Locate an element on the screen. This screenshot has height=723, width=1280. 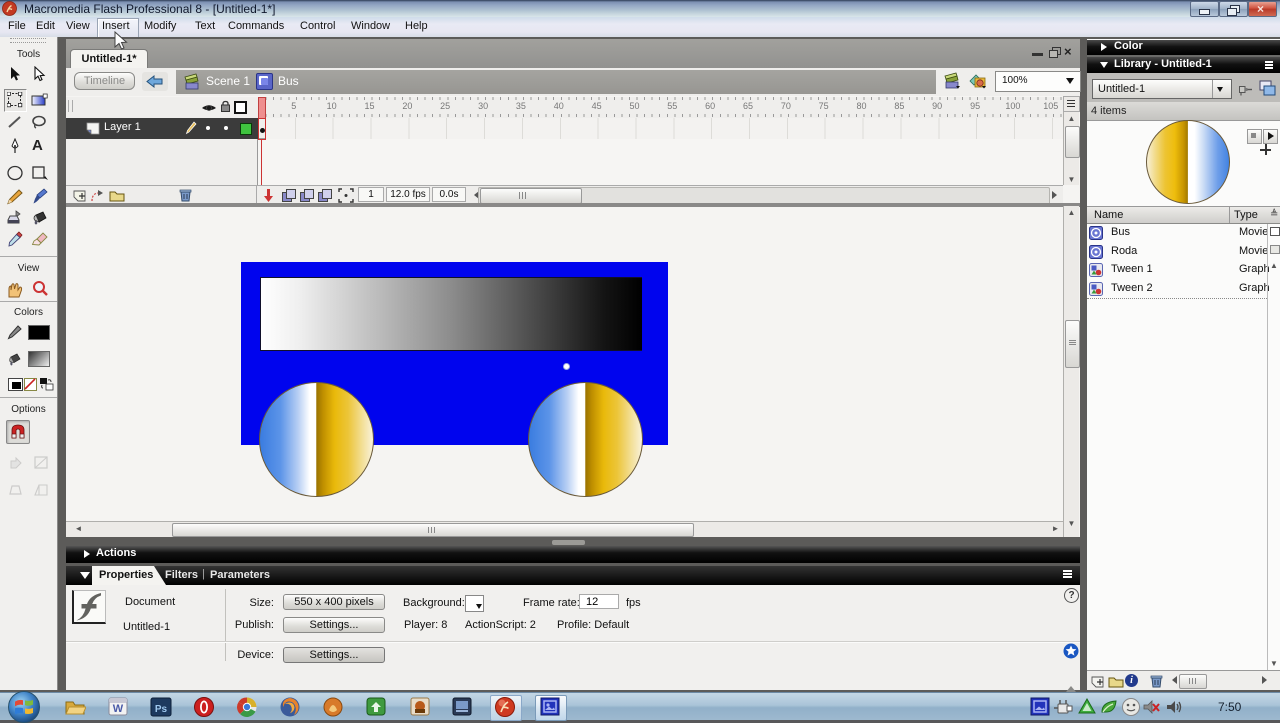
svg-text: Ps is located at coordinates (161, 709).